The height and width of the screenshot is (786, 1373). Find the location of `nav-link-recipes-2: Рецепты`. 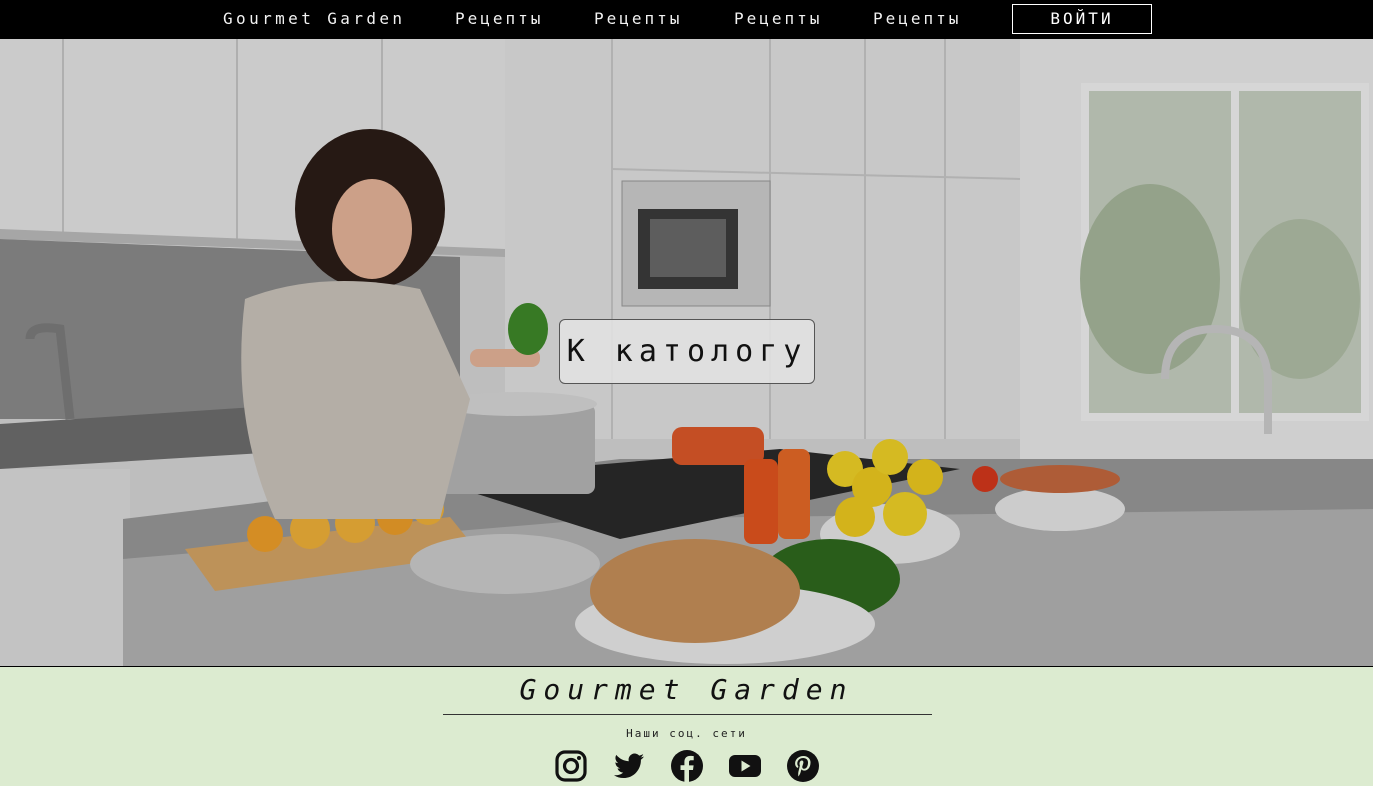

nav-link-recipes-2: Рецепты is located at coordinates (638, 18).